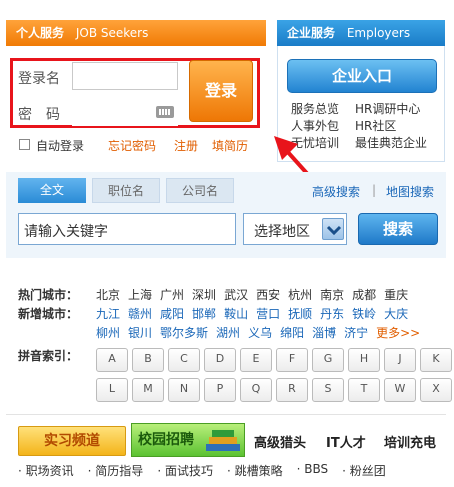 This screenshot has width=454, height=487. What do you see at coordinates (40, 33) in the screenshot?
I see `job-seekers-title-cn: 个人服务` at bounding box center [40, 33].